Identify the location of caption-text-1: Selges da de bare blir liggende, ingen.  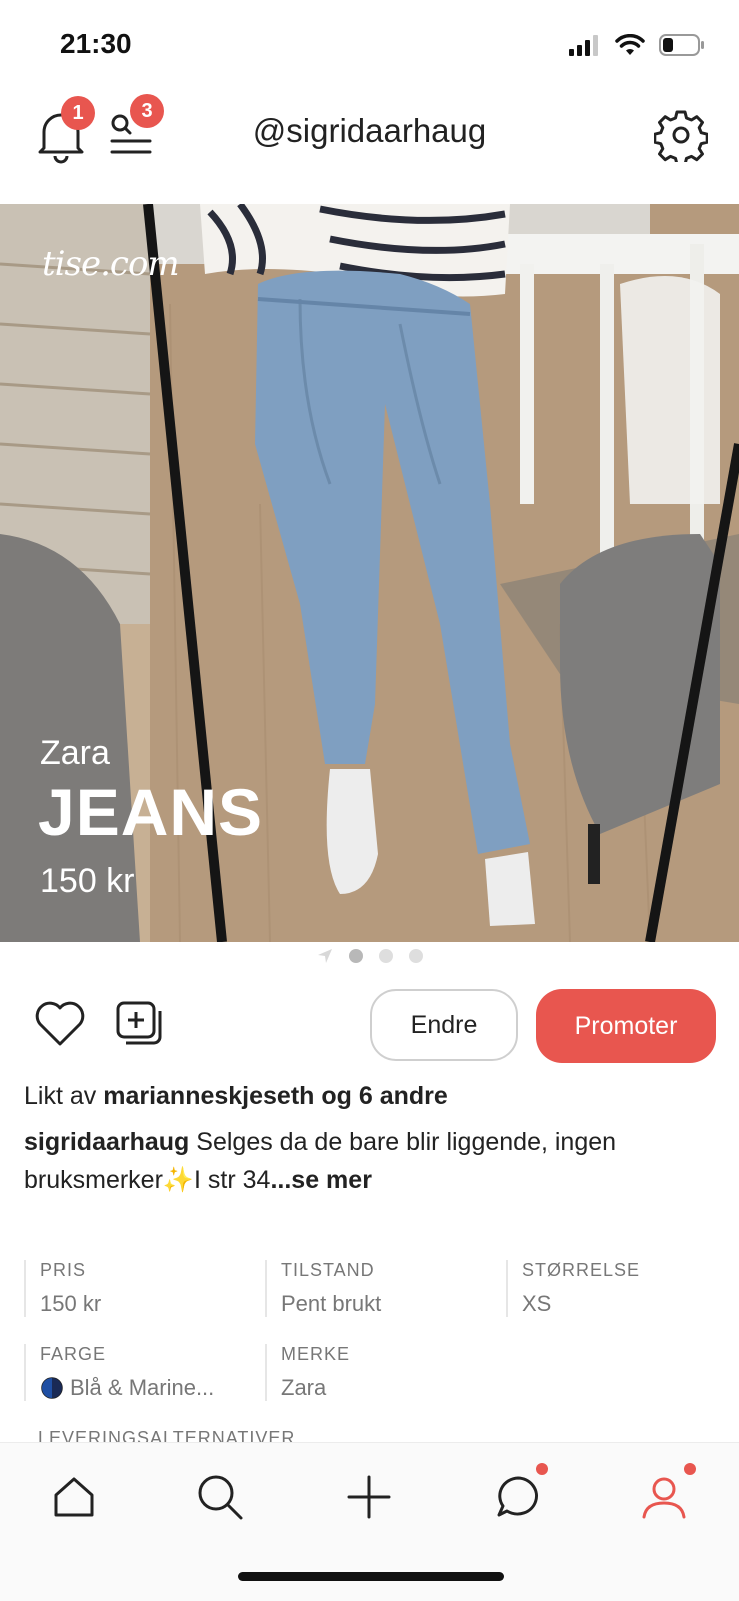
(406, 1142).